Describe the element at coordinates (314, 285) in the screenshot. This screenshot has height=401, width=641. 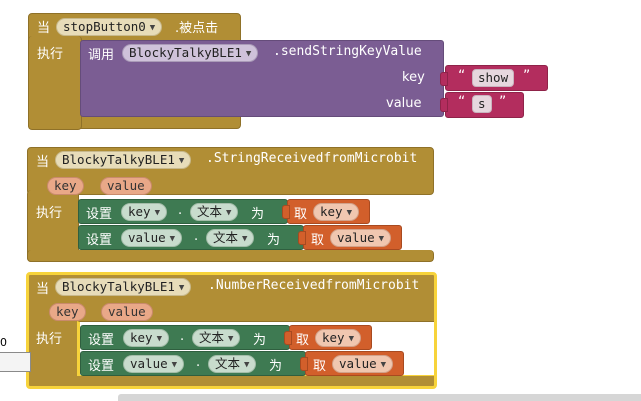
I see `event-name-label: .NumberReceivedfromMicrobit` at that location.